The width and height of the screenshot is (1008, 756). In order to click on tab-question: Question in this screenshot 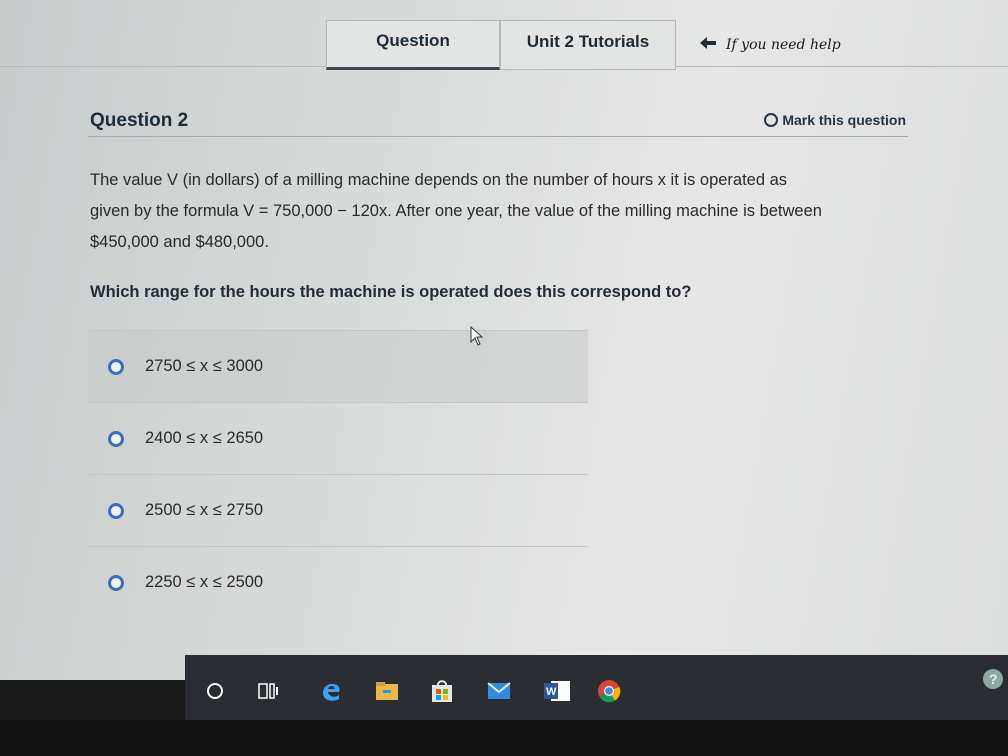, I will do `click(413, 45)`.